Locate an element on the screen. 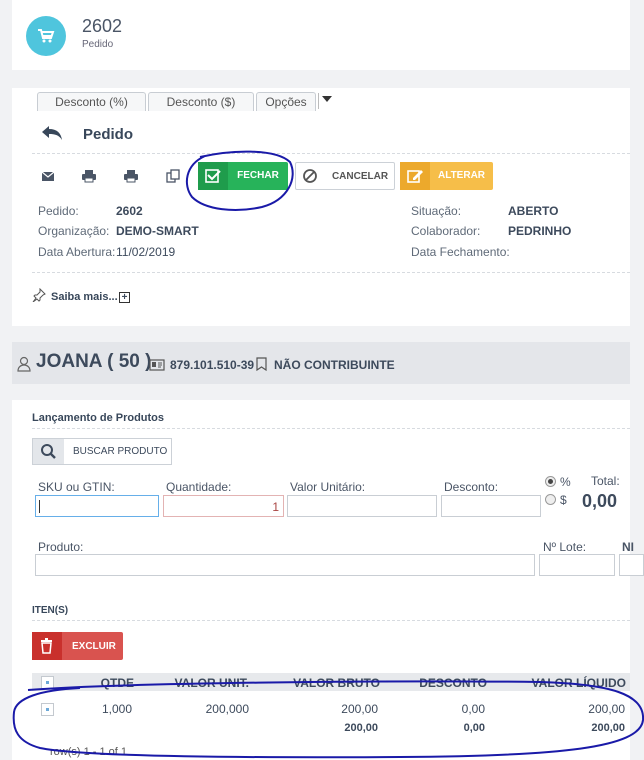  col-qtde: QTDE is located at coordinates (103, 683).